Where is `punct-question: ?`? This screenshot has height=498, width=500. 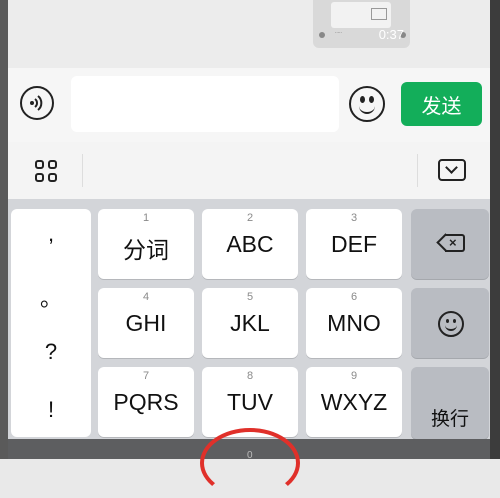
punct-question: ? is located at coordinates (51, 352).